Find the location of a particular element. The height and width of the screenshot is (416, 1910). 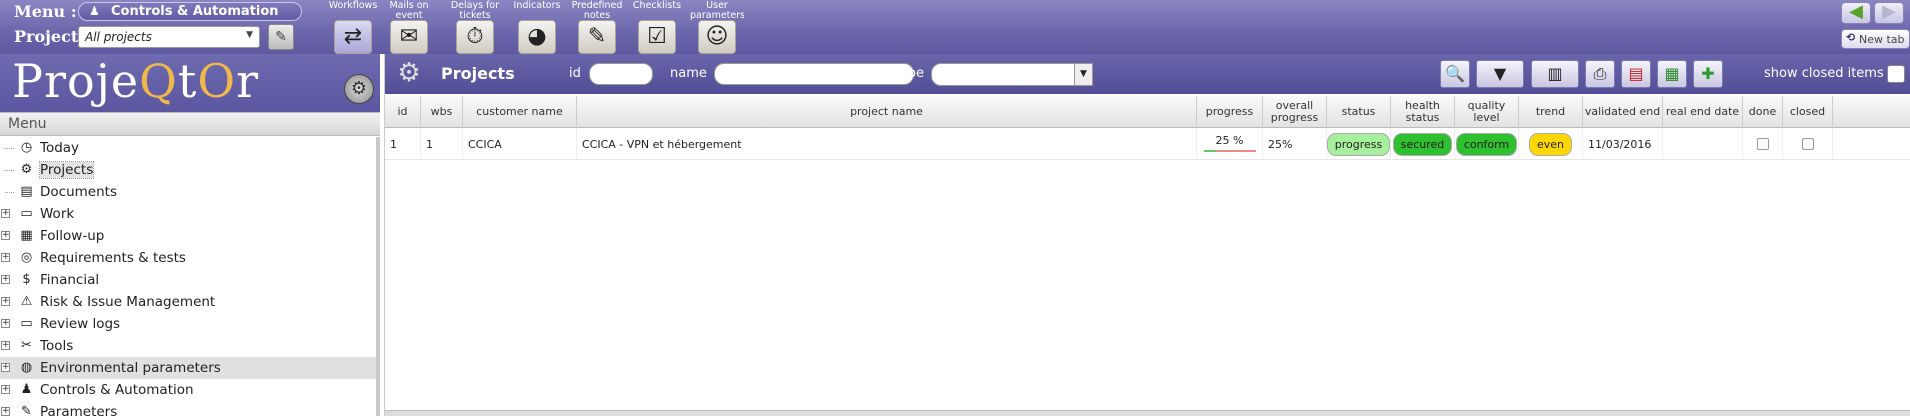

tool-delays-for-tickets-button: Delays for tickets ⏱ is located at coordinates (475, 27).